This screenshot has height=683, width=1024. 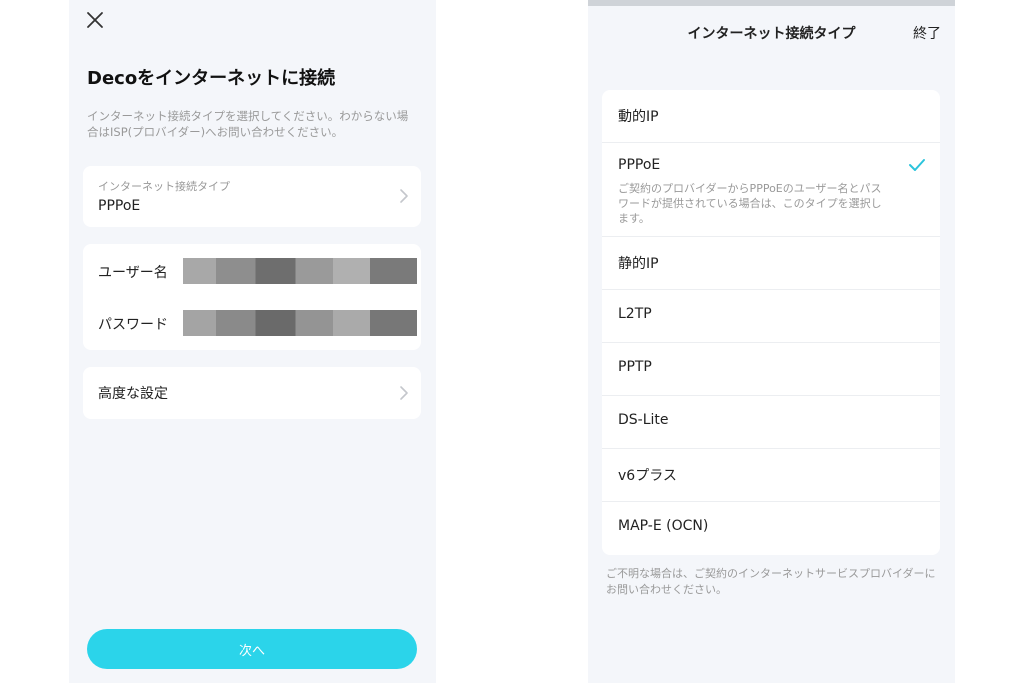 I want to click on checkmark-icon, so click(x=917, y=164).